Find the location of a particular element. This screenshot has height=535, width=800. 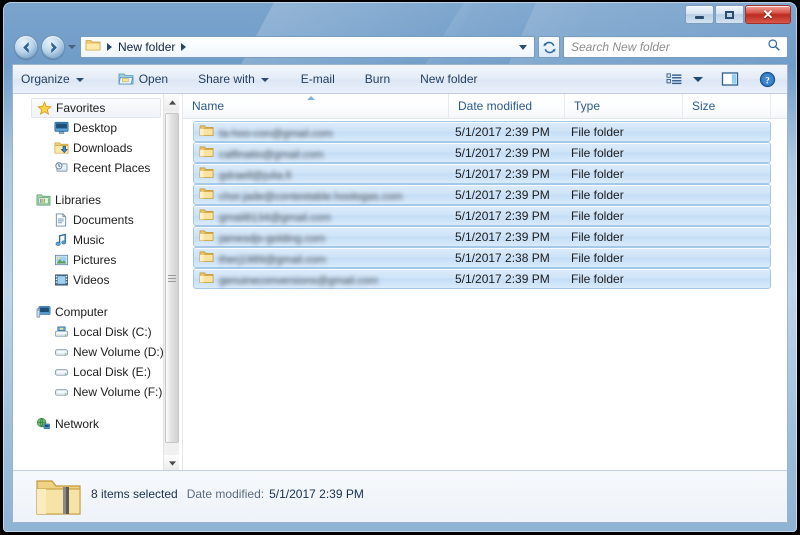

column-header-row: Name Date modified Type Size is located at coordinates (485, 106).